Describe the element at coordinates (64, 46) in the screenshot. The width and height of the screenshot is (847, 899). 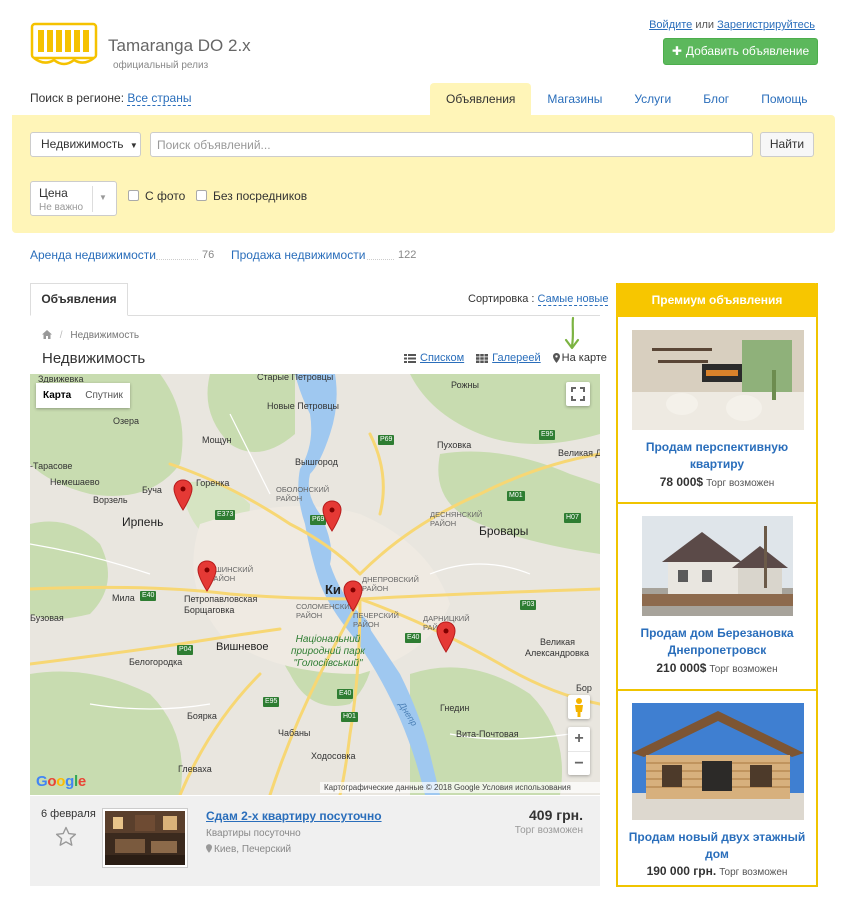
I see `site-logo` at that location.